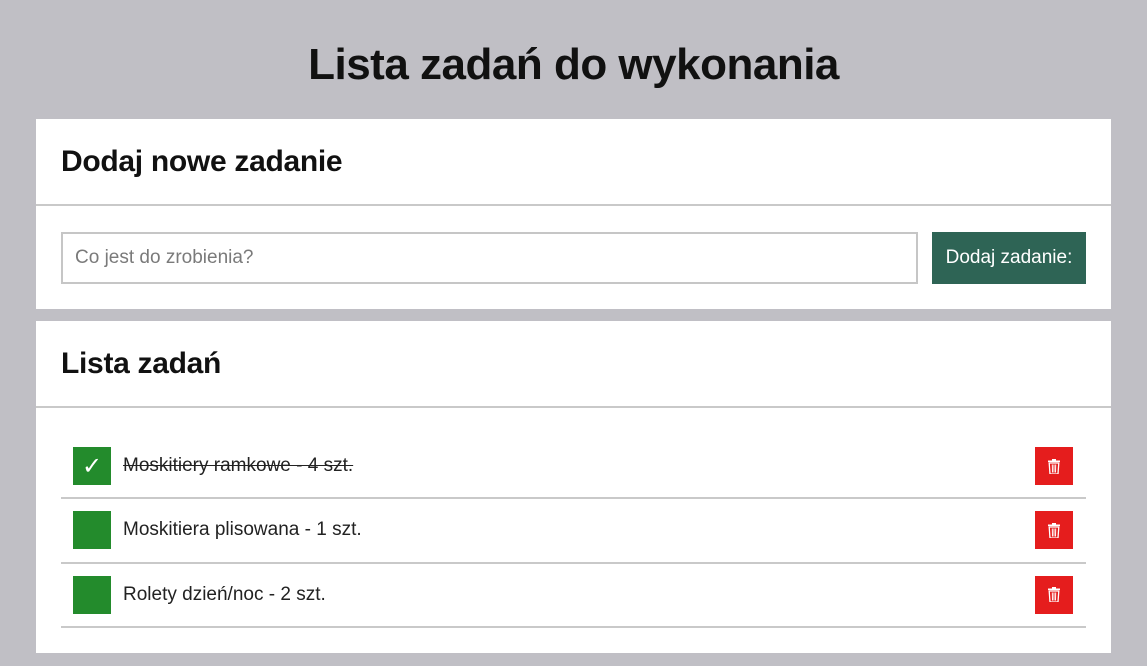 Image resolution: width=1147 pixels, height=666 pixels. I want to click on task-text: Moskitiery ramkowe - 4 szt., so click(238, 465).